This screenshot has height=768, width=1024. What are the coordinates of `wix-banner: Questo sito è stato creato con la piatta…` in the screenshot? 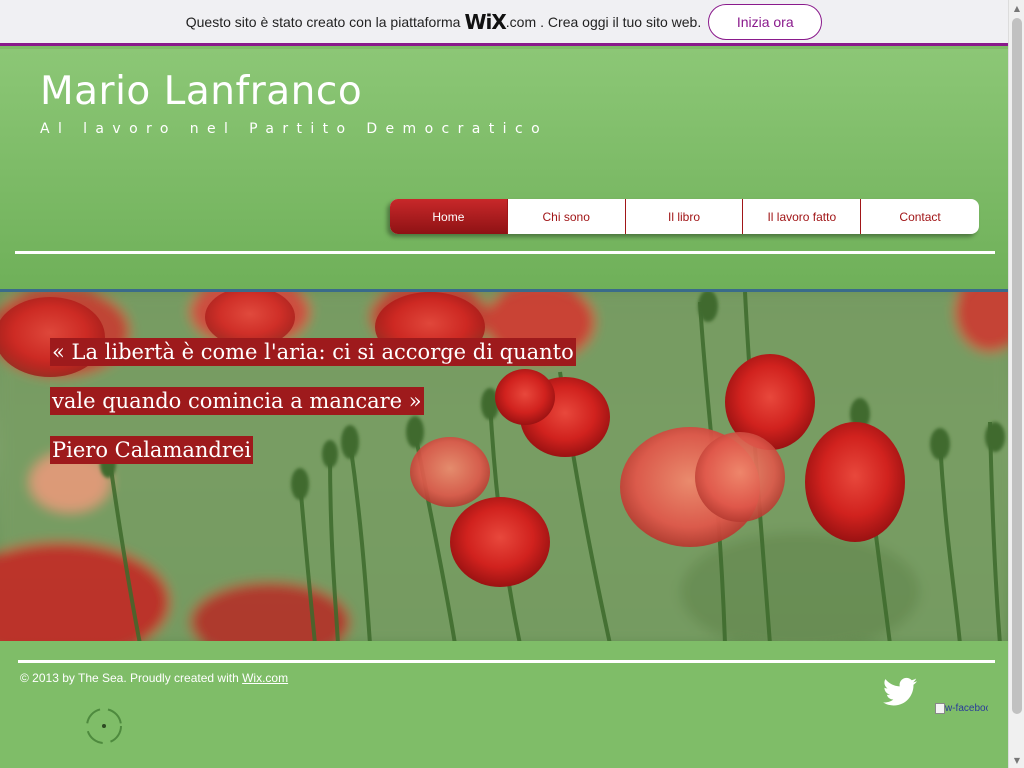 It's located at (504, 23).